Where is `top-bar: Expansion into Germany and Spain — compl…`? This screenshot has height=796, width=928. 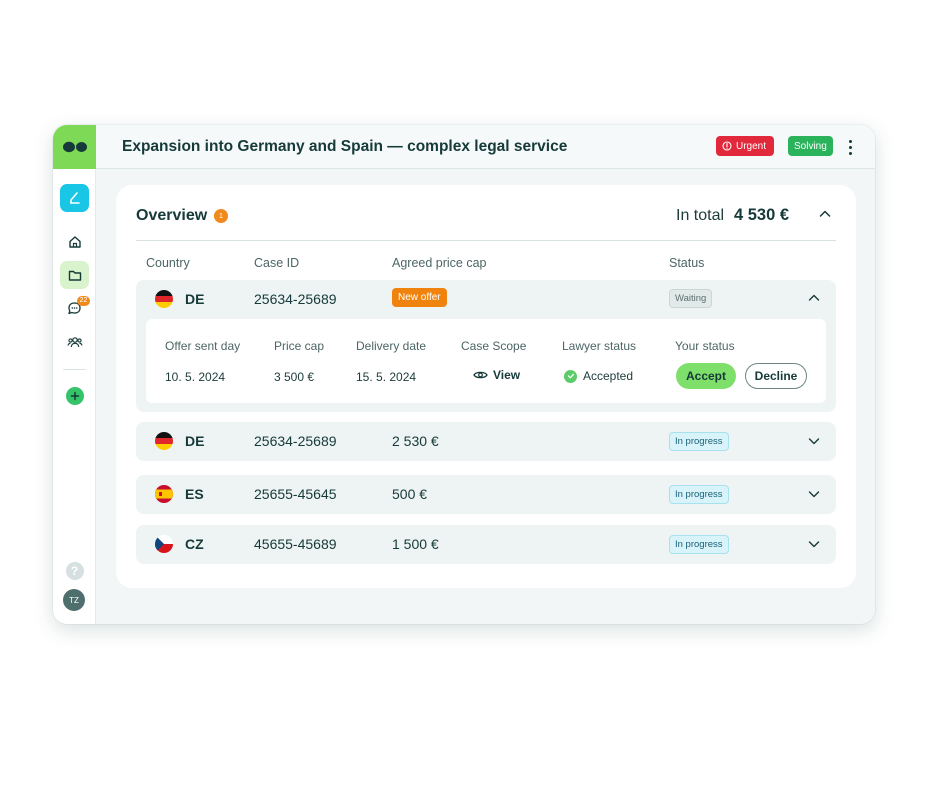 top-bar: Expansion into Germany and Spain — compl… is located at coordinates (485, 147).